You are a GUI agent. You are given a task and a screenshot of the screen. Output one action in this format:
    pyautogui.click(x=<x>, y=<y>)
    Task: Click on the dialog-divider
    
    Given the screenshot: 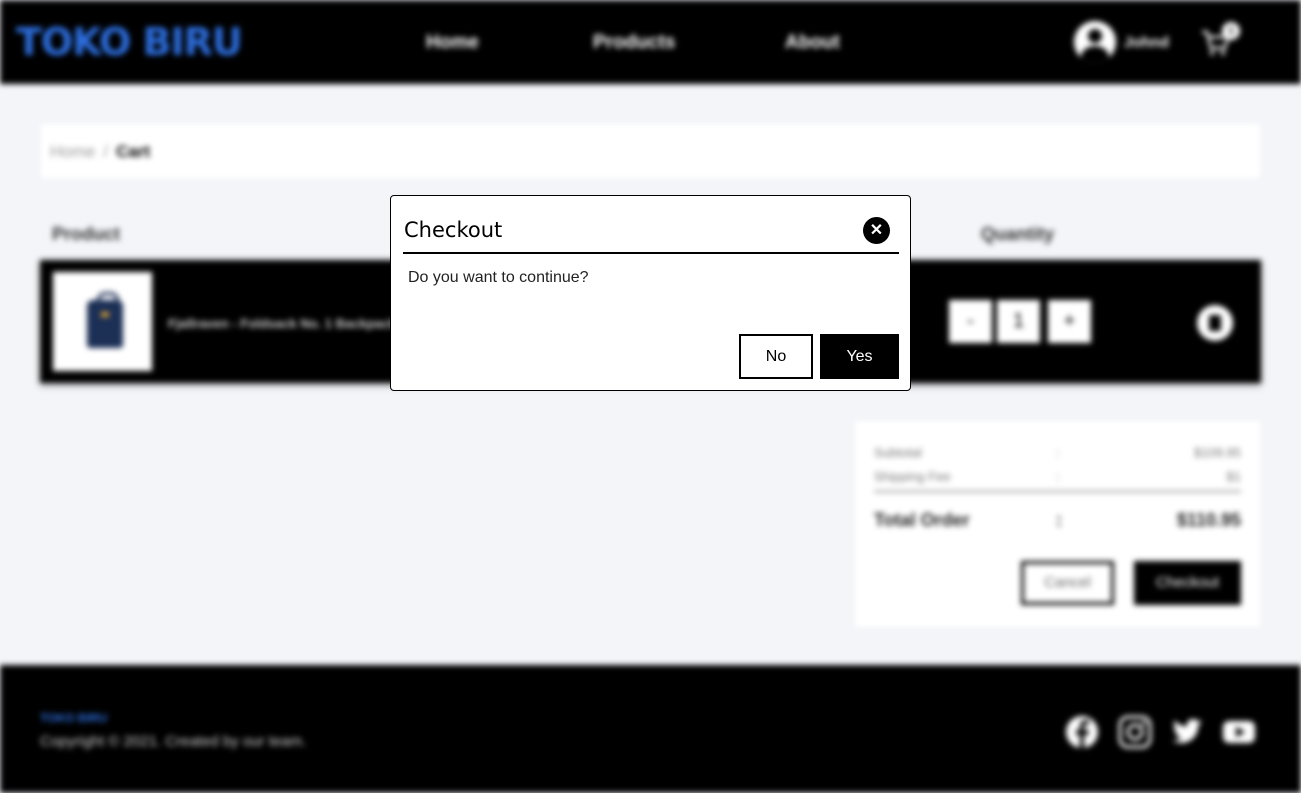 What is the action you would take?
    pyautogui.click(x=651, y=253)
    